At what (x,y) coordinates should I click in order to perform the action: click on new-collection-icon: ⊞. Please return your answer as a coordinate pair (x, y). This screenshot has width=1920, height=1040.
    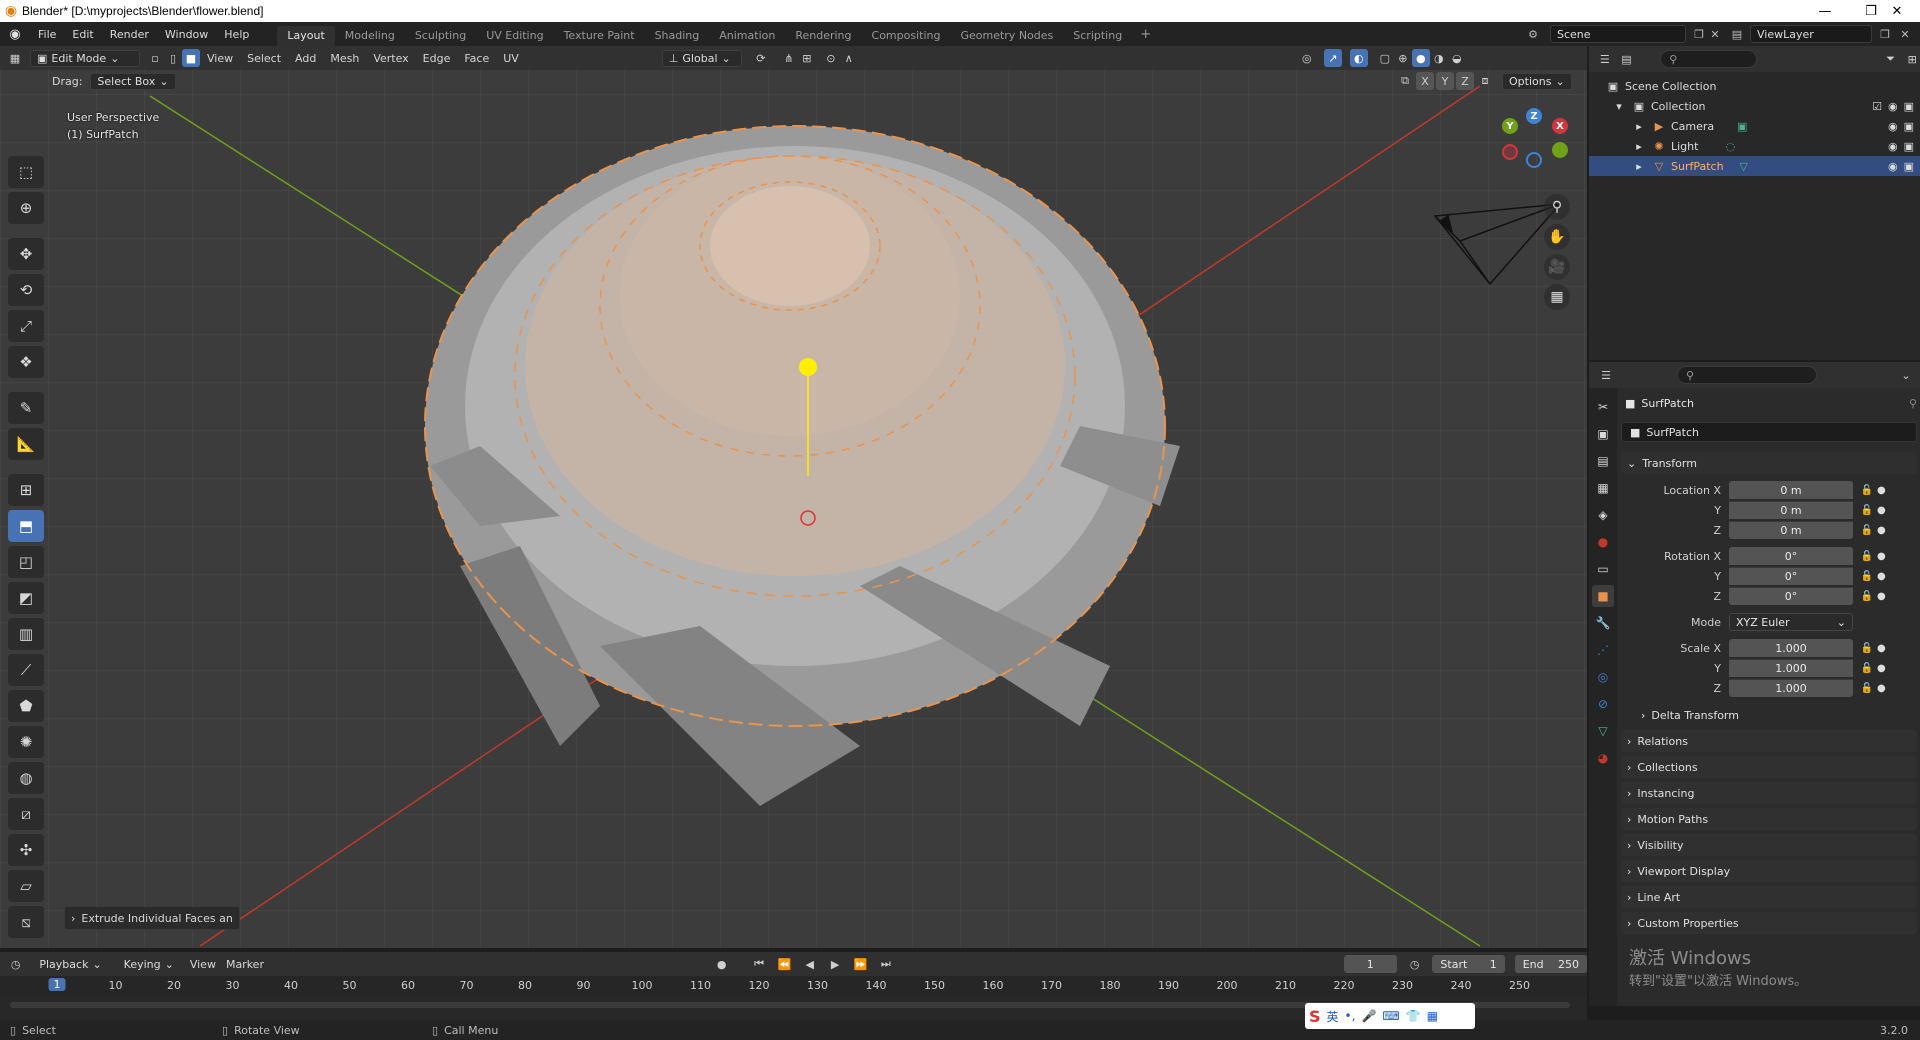
    Looking at the image, I should click on (1912, 59).